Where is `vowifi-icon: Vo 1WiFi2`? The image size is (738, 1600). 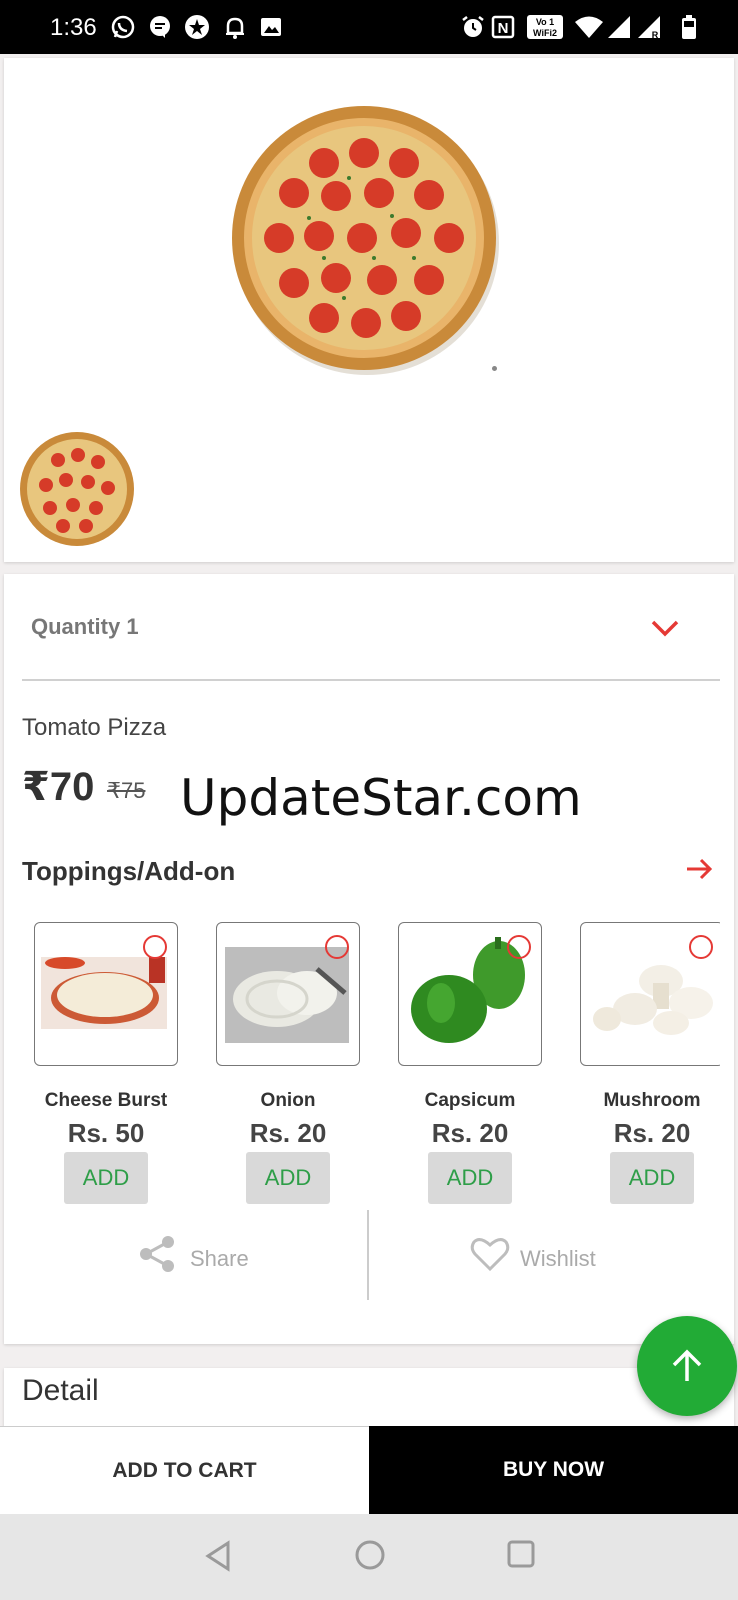
vowifi-icon: Vo 1WiFi2 is located at coordinates (545, 27).